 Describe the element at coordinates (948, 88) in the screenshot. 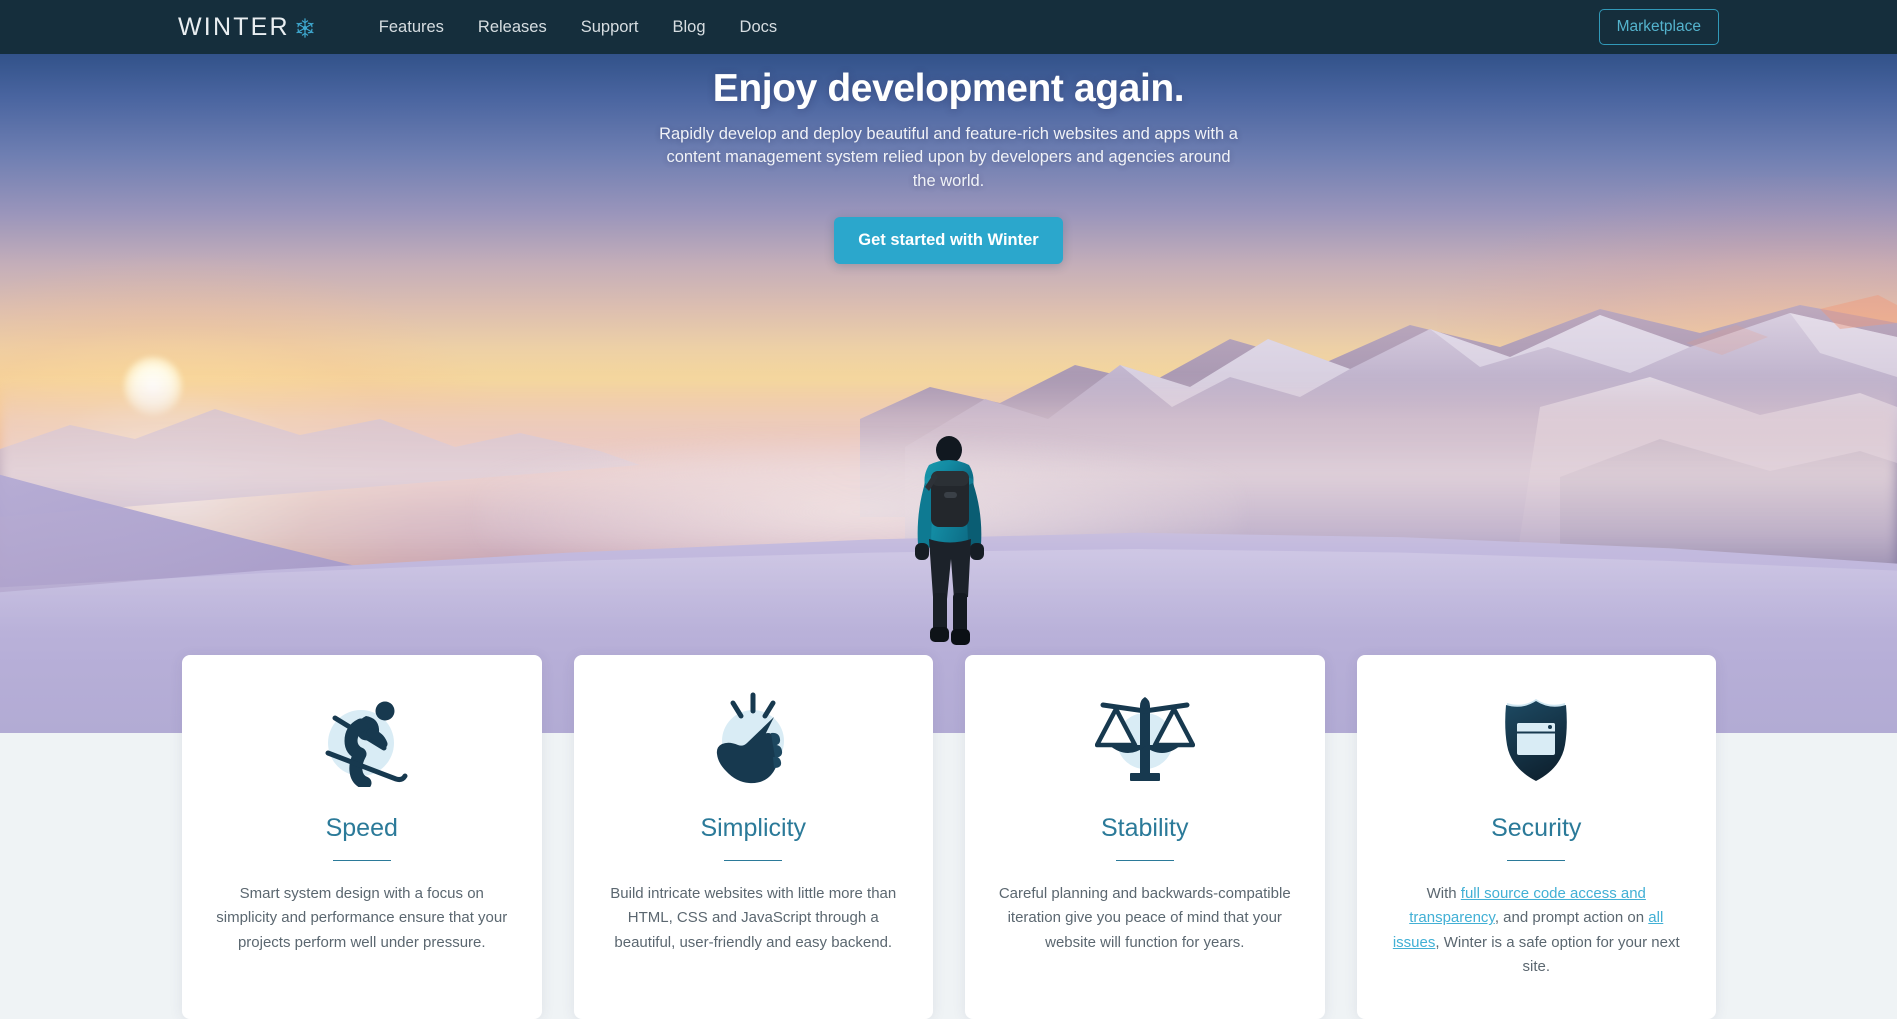

I see `hero-title: Enjoy development again.` at that location.